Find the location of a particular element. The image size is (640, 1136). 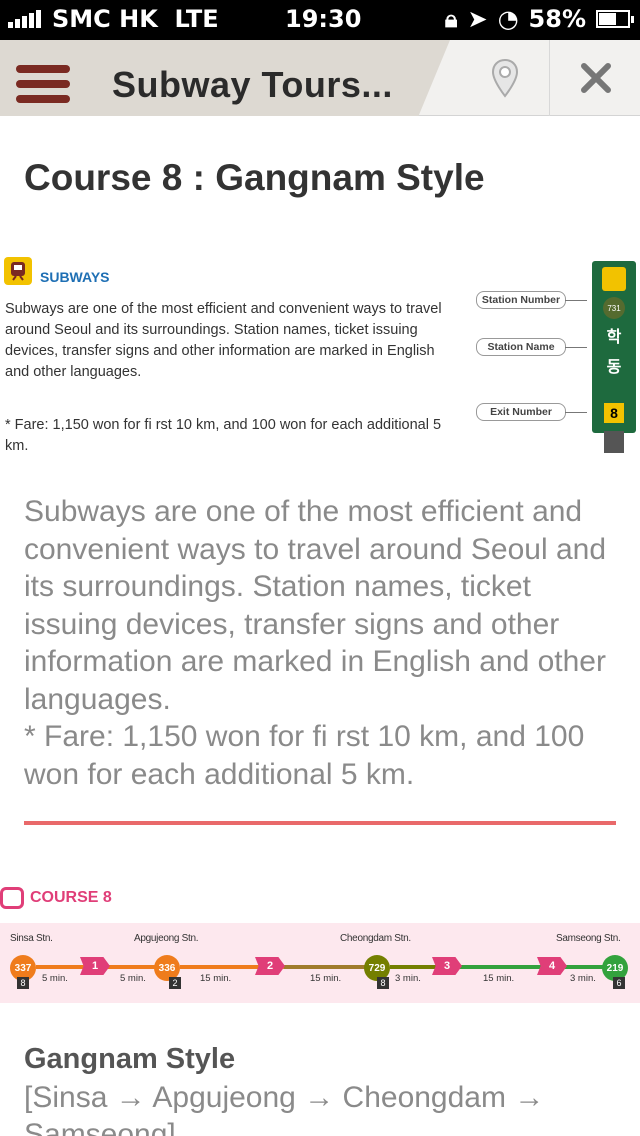

line-segment-green is located at coordinates (532, 967).